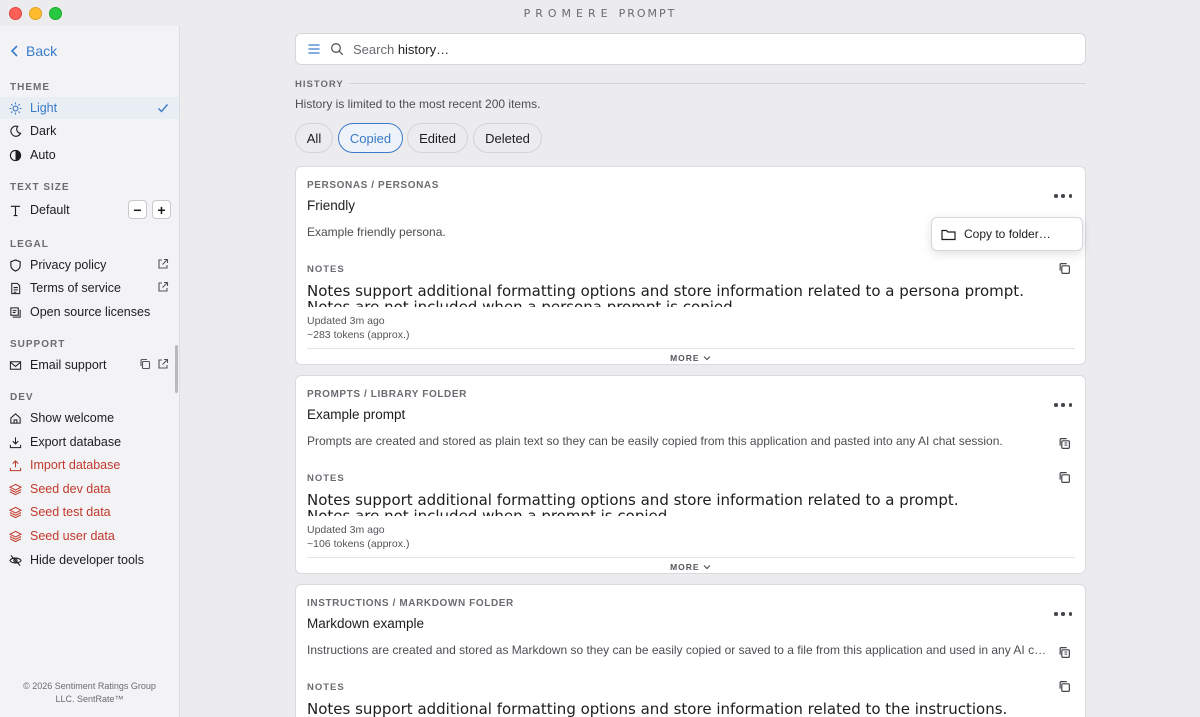  I want to click on text-size-increase-button: +, so click(161, 209).